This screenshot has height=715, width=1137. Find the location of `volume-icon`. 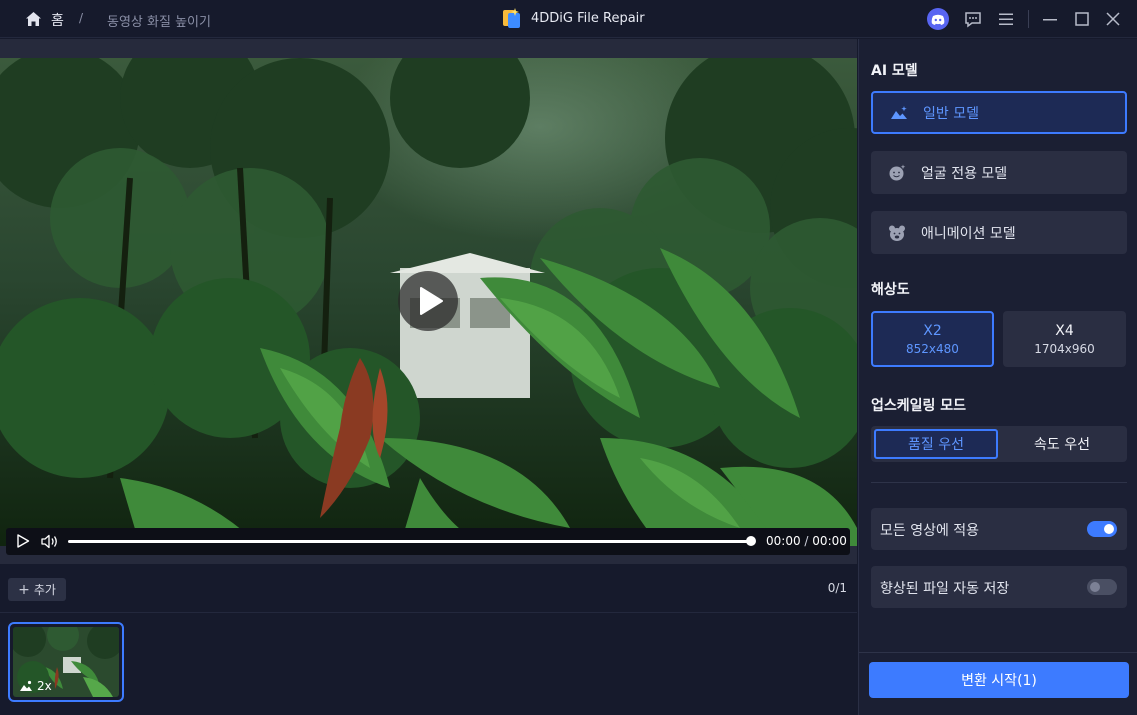

volume-icon is located at coordinates (50, 541).